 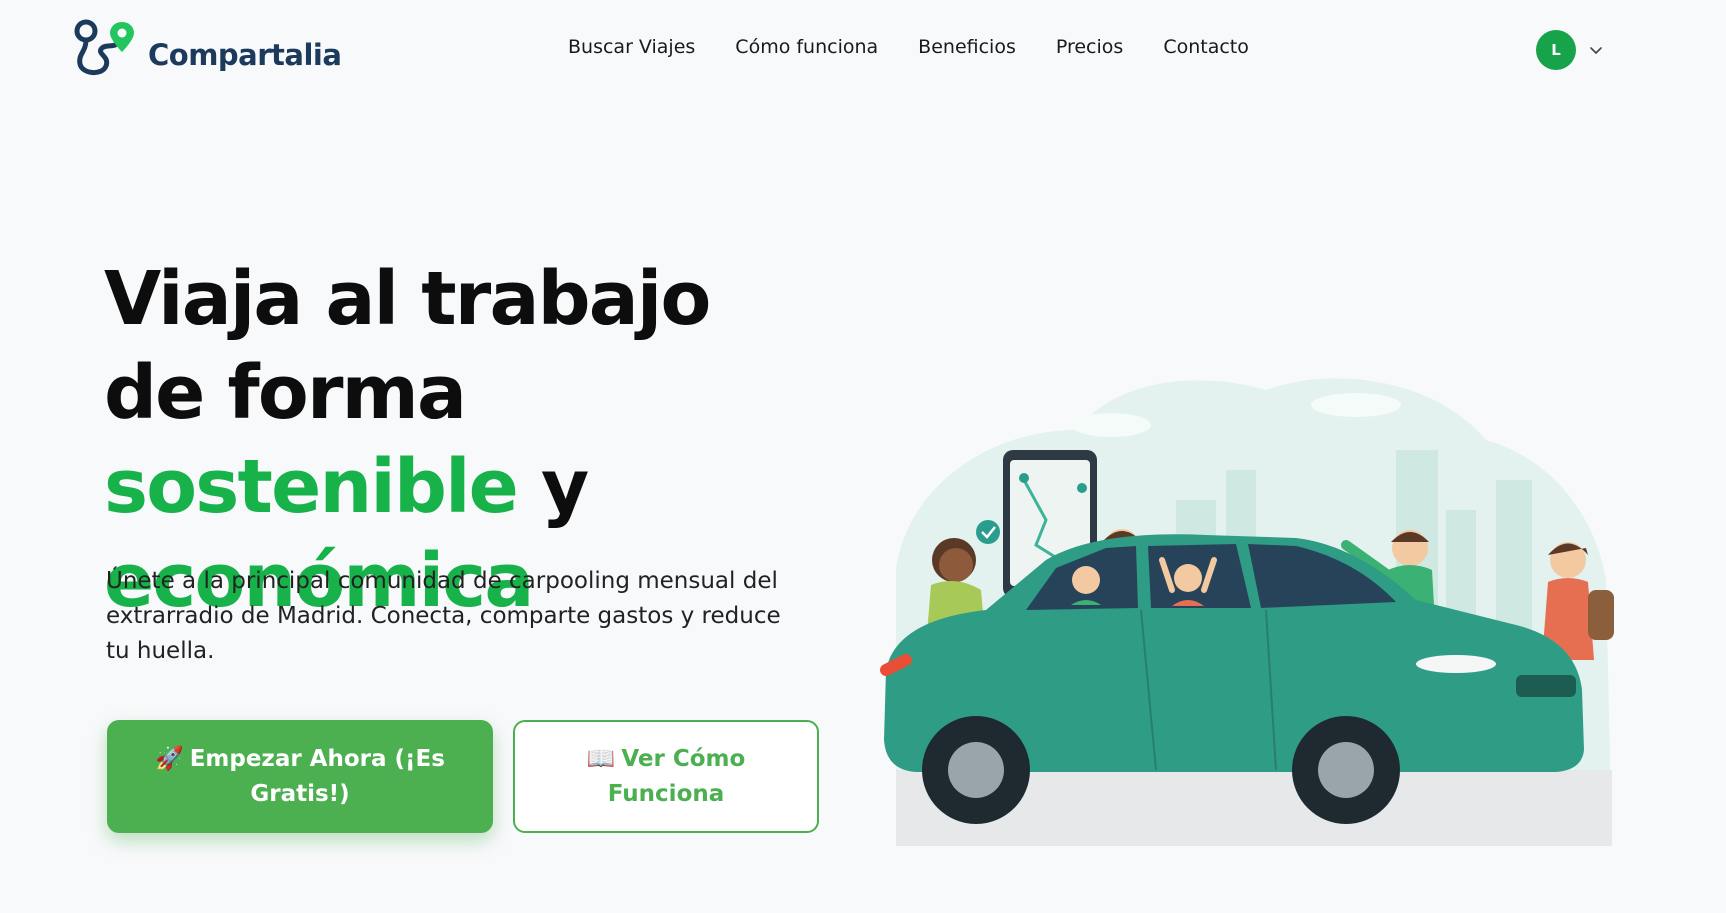 What do you see at coordinates (1556, 50) in the screenshot?
I see `avatar: L` at bounding box center [1556, 50].